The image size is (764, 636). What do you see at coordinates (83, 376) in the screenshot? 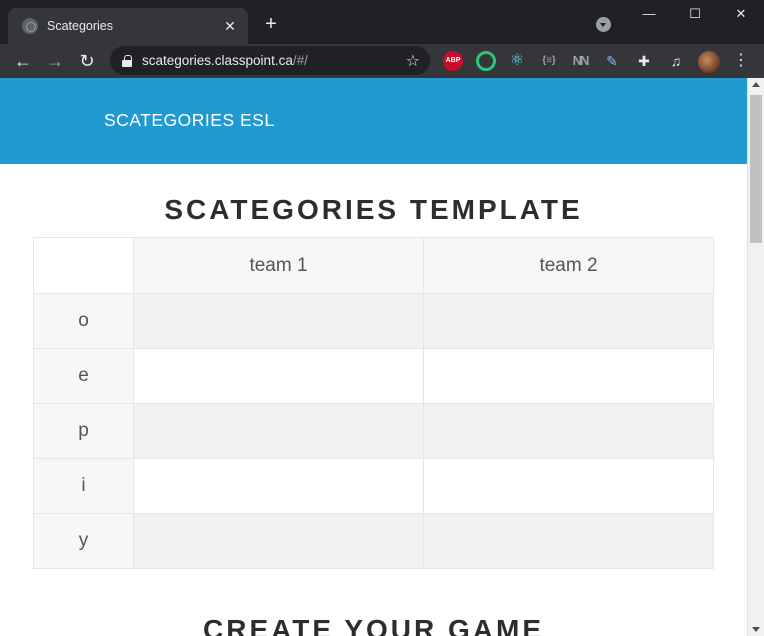
I see `row-letter: e` at bounding box center [83, 376].